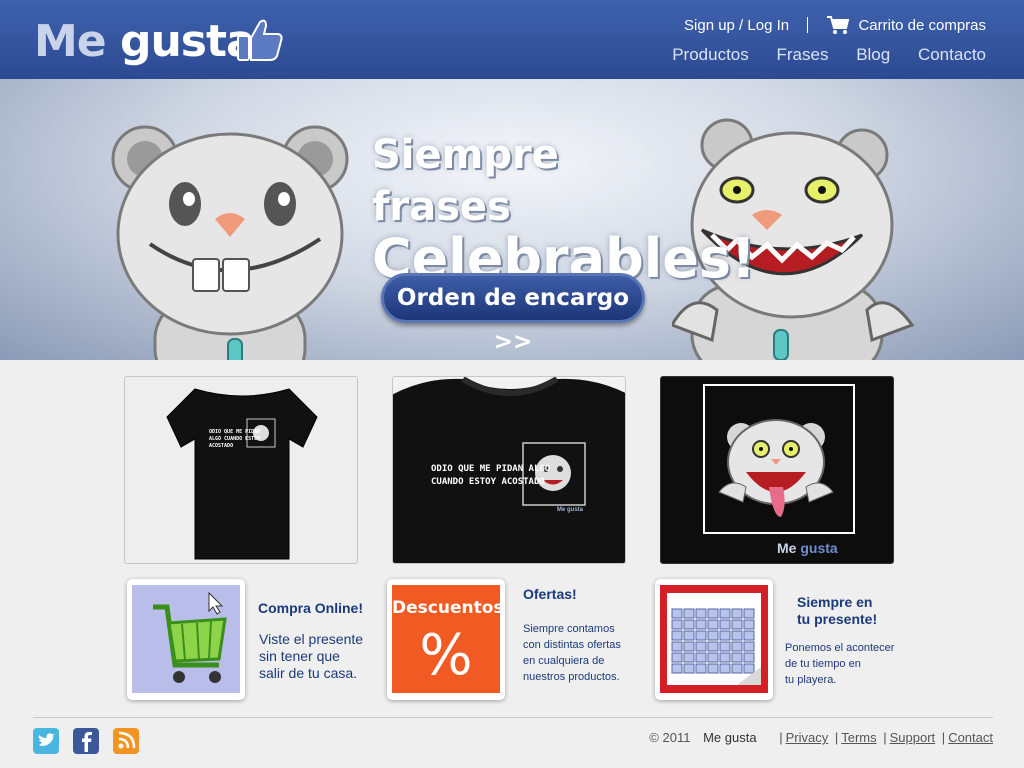  Describe the element at coordinates (837, 619) in the screenshot. I see `feature-calendar-title-line2: tu presente!` at that location.